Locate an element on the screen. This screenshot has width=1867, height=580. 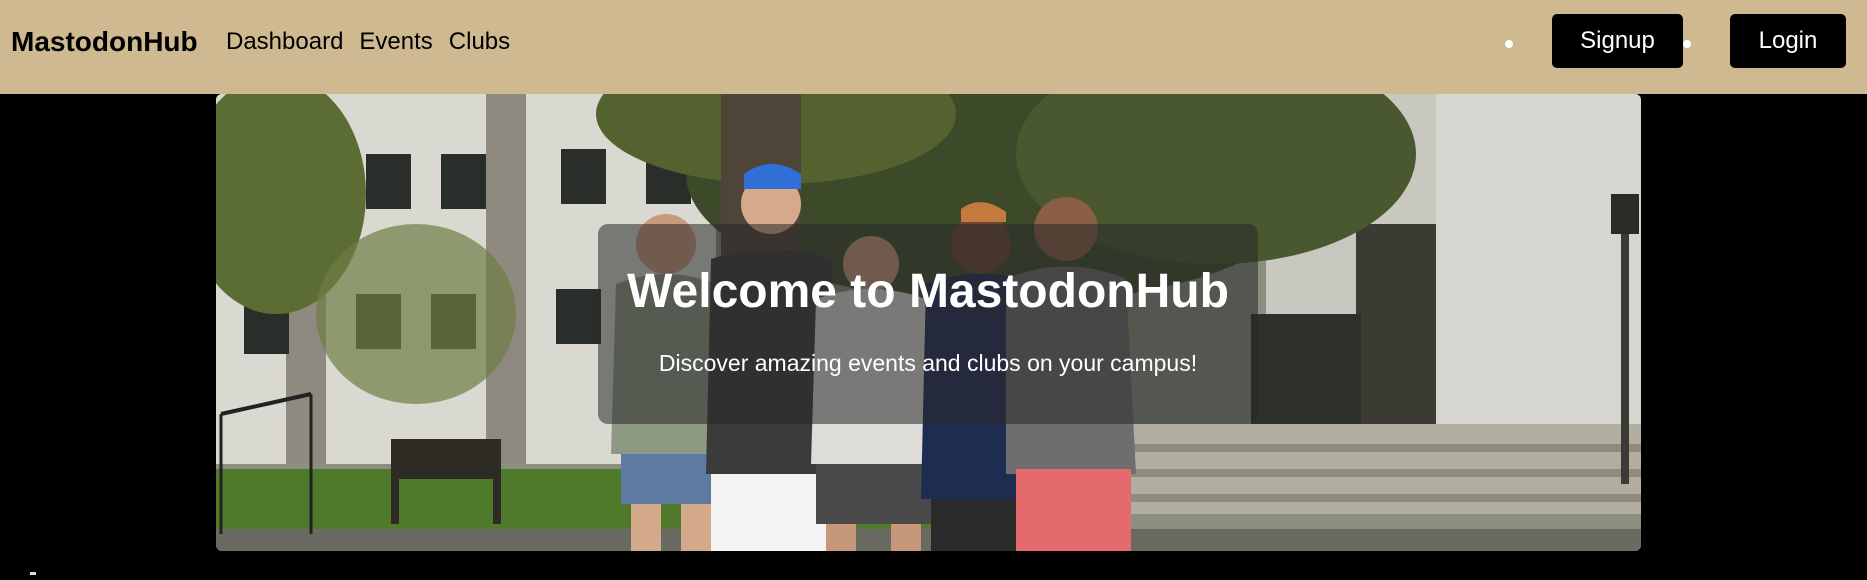
login-button: Login is located at coordinates (1788, 41).